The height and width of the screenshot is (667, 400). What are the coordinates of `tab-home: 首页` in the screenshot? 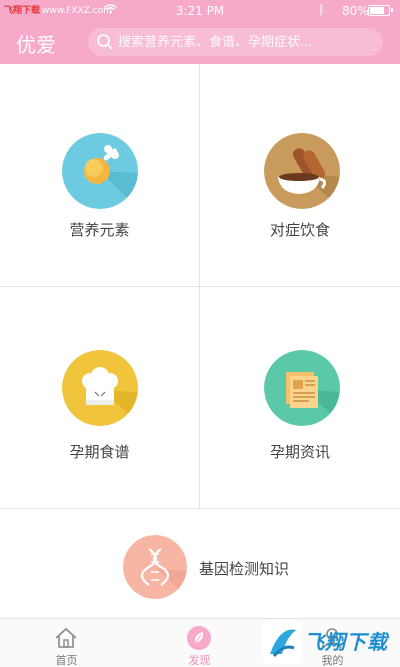 It's located at (66, 643).